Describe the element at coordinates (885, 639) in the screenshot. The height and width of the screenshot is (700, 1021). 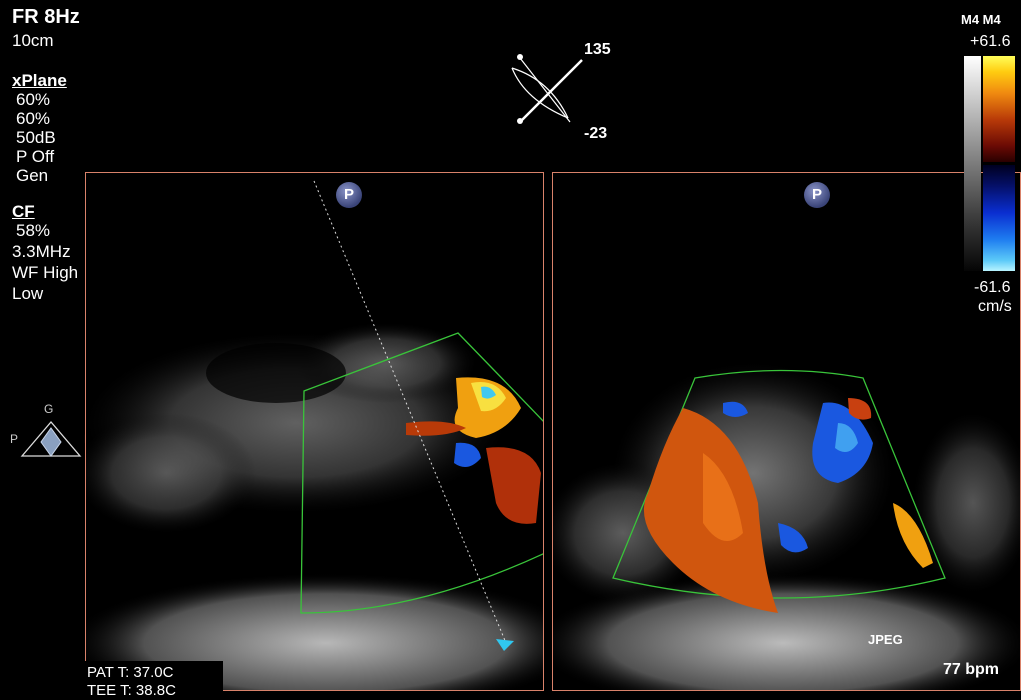
I see `format-label: JPEG` at that location.